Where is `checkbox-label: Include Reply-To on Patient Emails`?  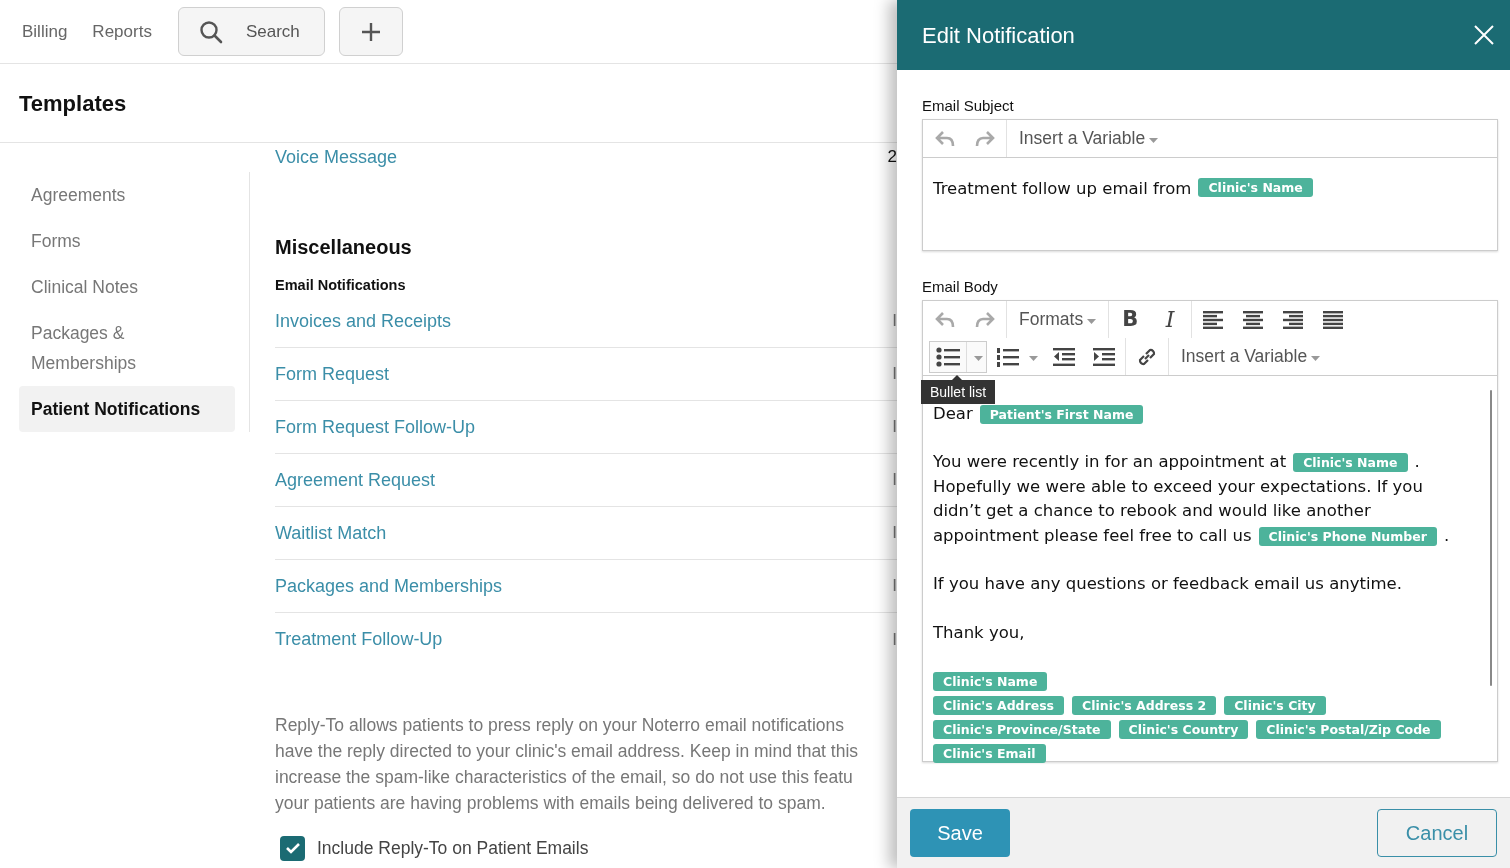
checkbox-label: Include Reply-To on Patient Emails is located at coordinates (453, 848).